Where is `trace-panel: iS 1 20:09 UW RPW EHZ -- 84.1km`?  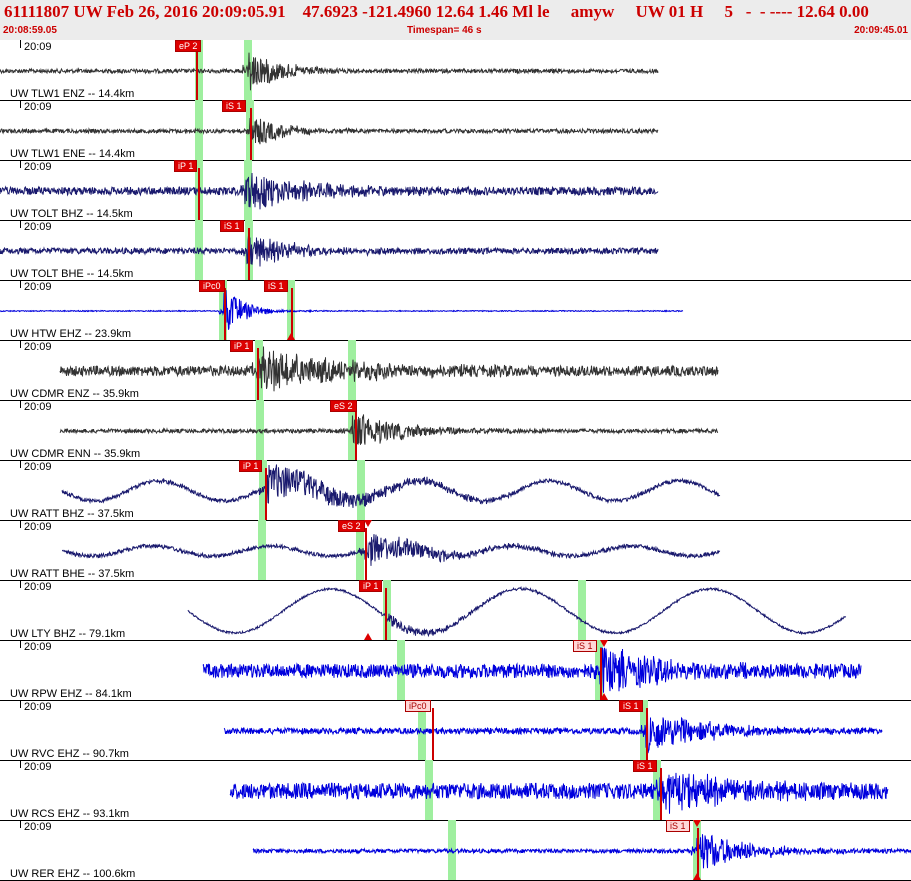
trace-panel: iS 1 20:09 UW RPW EHZ -- 84.1km is located at coordinates (455, 670).